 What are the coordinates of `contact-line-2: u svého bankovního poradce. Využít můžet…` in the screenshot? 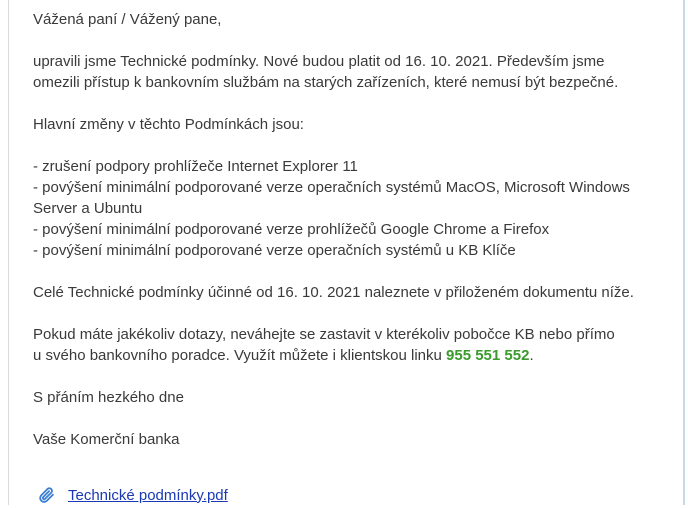 It's located at (348, 355).